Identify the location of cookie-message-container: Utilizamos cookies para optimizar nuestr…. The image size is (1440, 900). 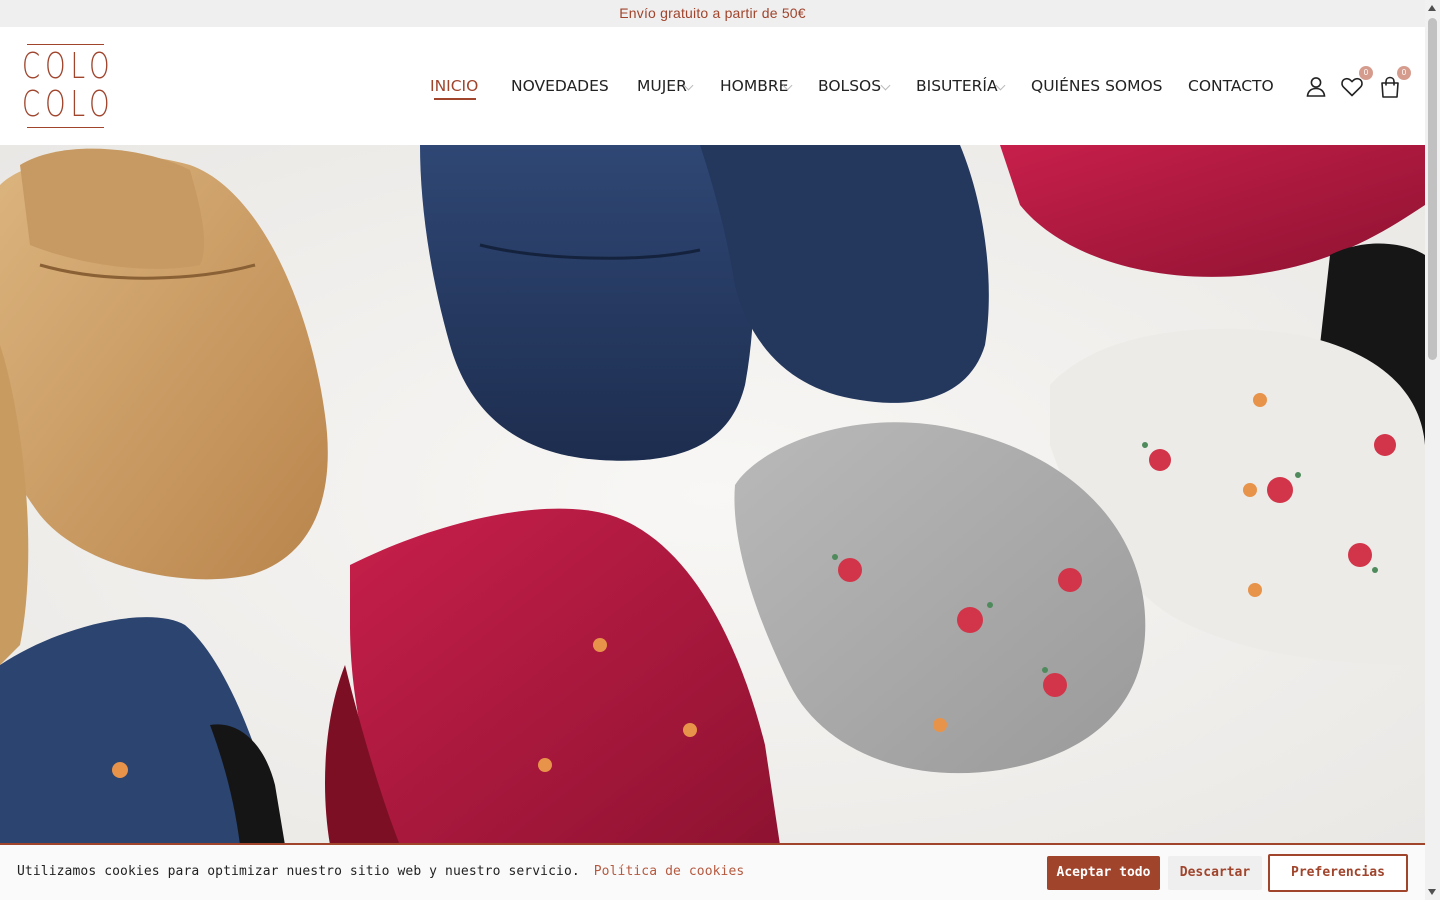
(380, 871).